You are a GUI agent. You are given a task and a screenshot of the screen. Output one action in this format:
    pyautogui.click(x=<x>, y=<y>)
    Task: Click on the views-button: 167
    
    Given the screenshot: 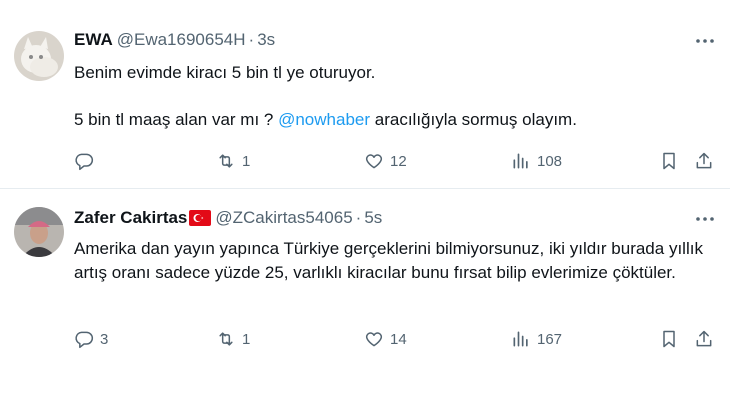 What is the action you would take?
    pyautogui.click(x=536, y=339)
    